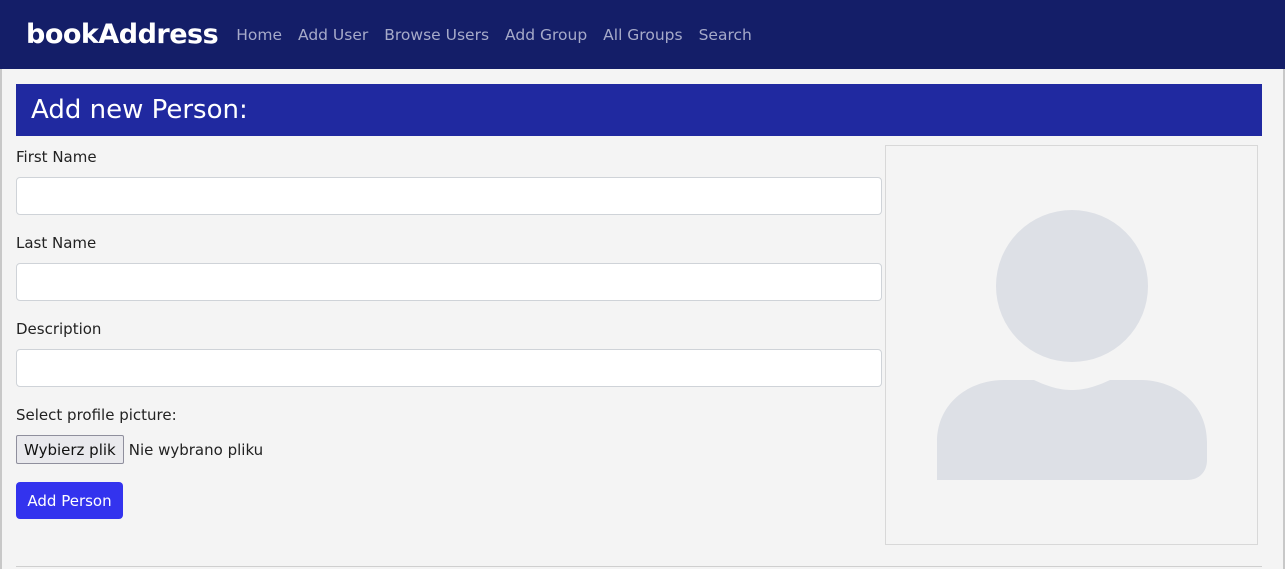  I want to click on user-placeholder-icon, so click(1072, 345).